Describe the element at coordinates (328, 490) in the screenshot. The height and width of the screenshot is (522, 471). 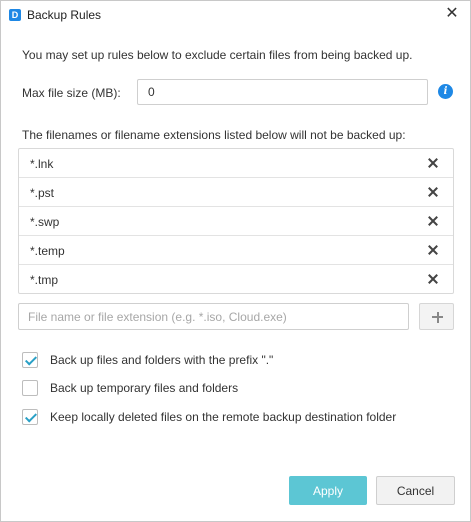
I see `apply-button: Apply` at that location.